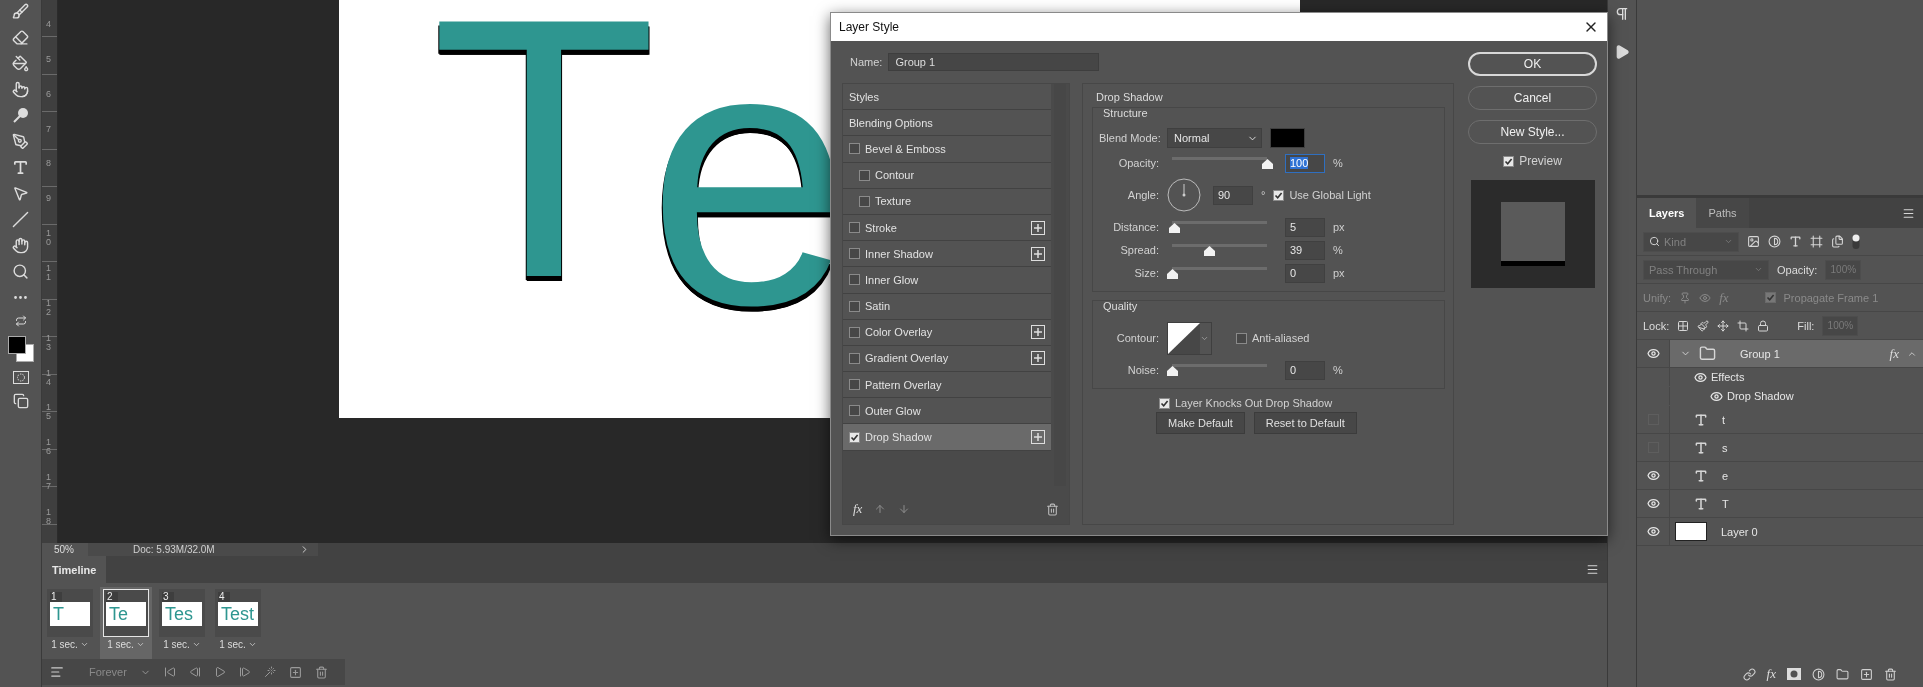 The width and height of the screenshot is (1923, 687). I want to click on default-button: Reset to Default, so click(1305, 423).